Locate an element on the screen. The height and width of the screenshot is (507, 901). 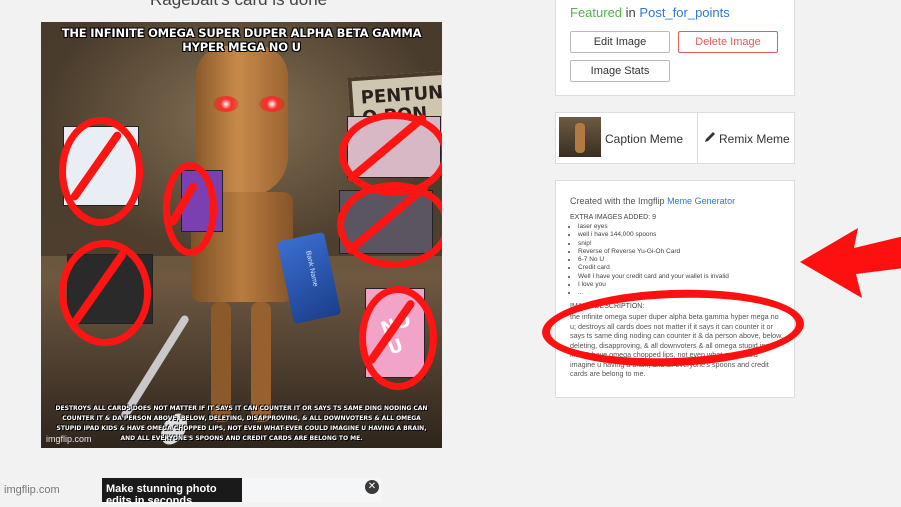
pencil-icon is located at coordinates (710, 137).